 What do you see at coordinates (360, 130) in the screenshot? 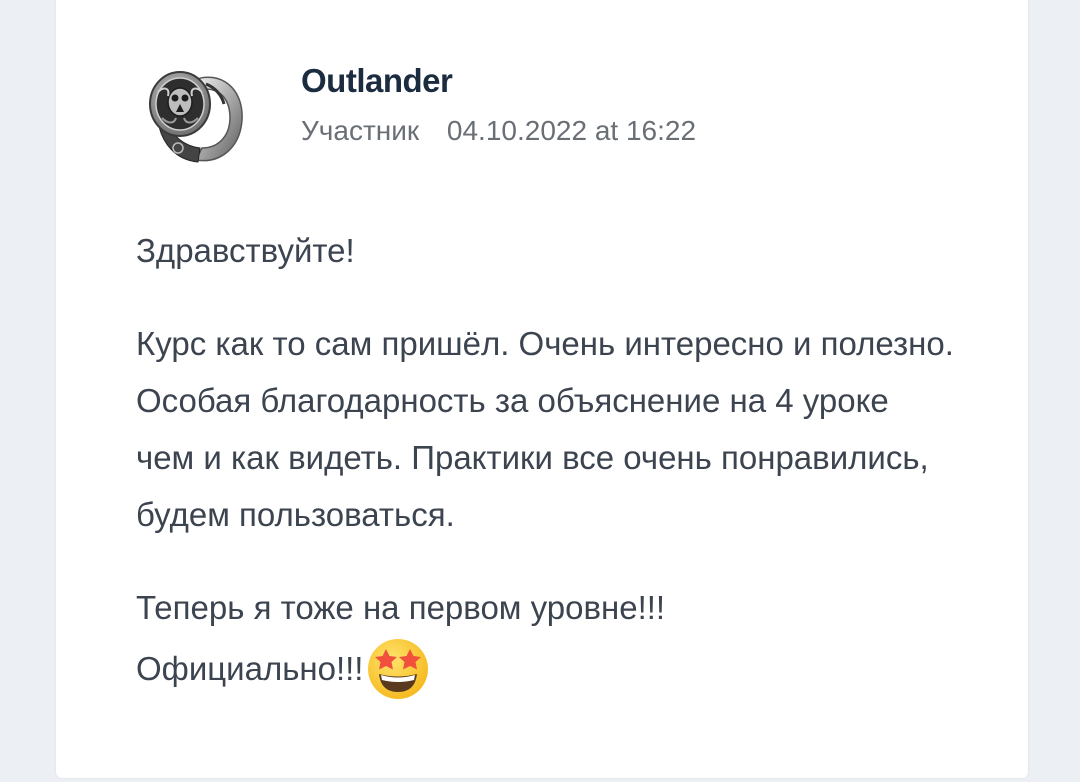
I see `author-role: Участник` at bounding box center [360, 130].